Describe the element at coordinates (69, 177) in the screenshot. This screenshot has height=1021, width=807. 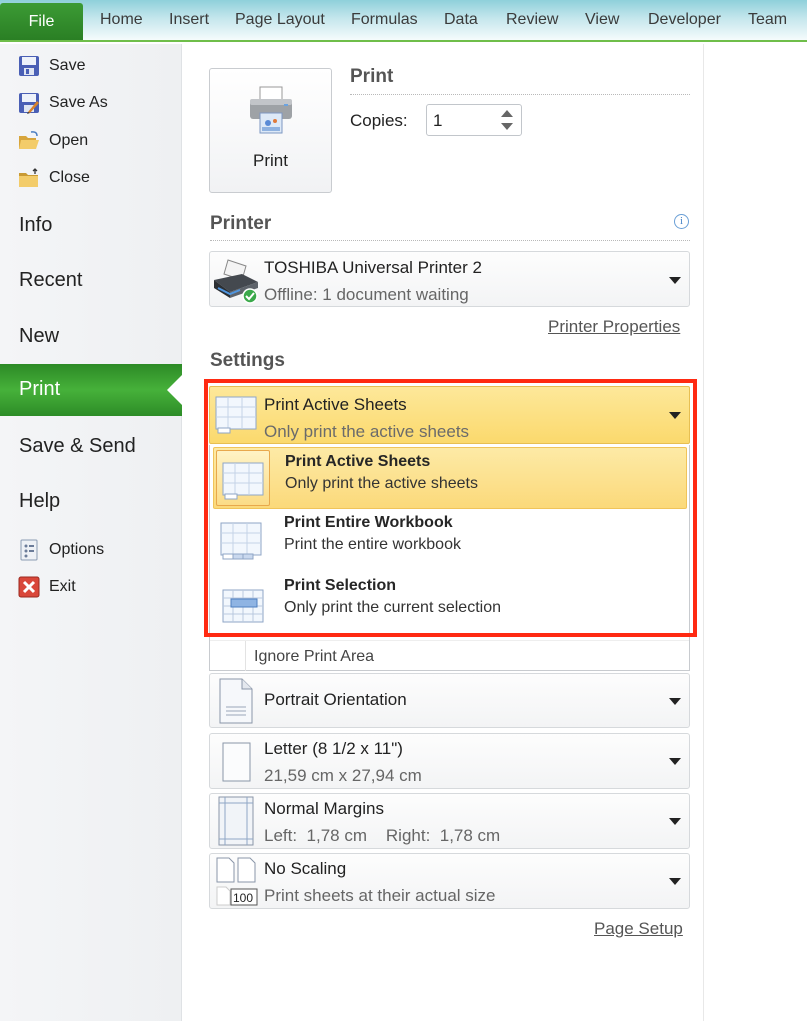
I see `close-label: Close` at that location.